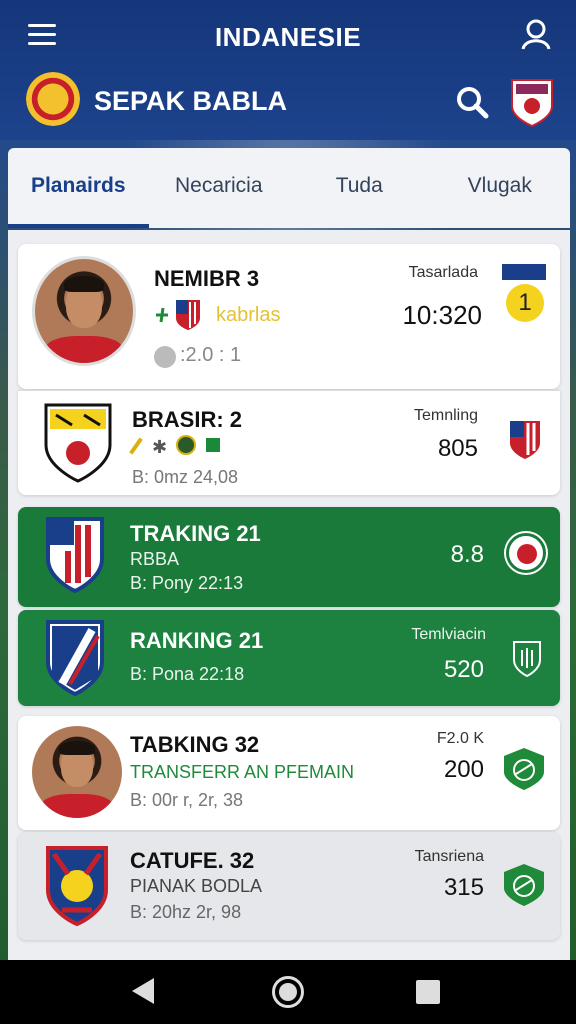  Describe the element at coordinates (53, 99) in the screenshot. I see `club-logo-icon` at that location.